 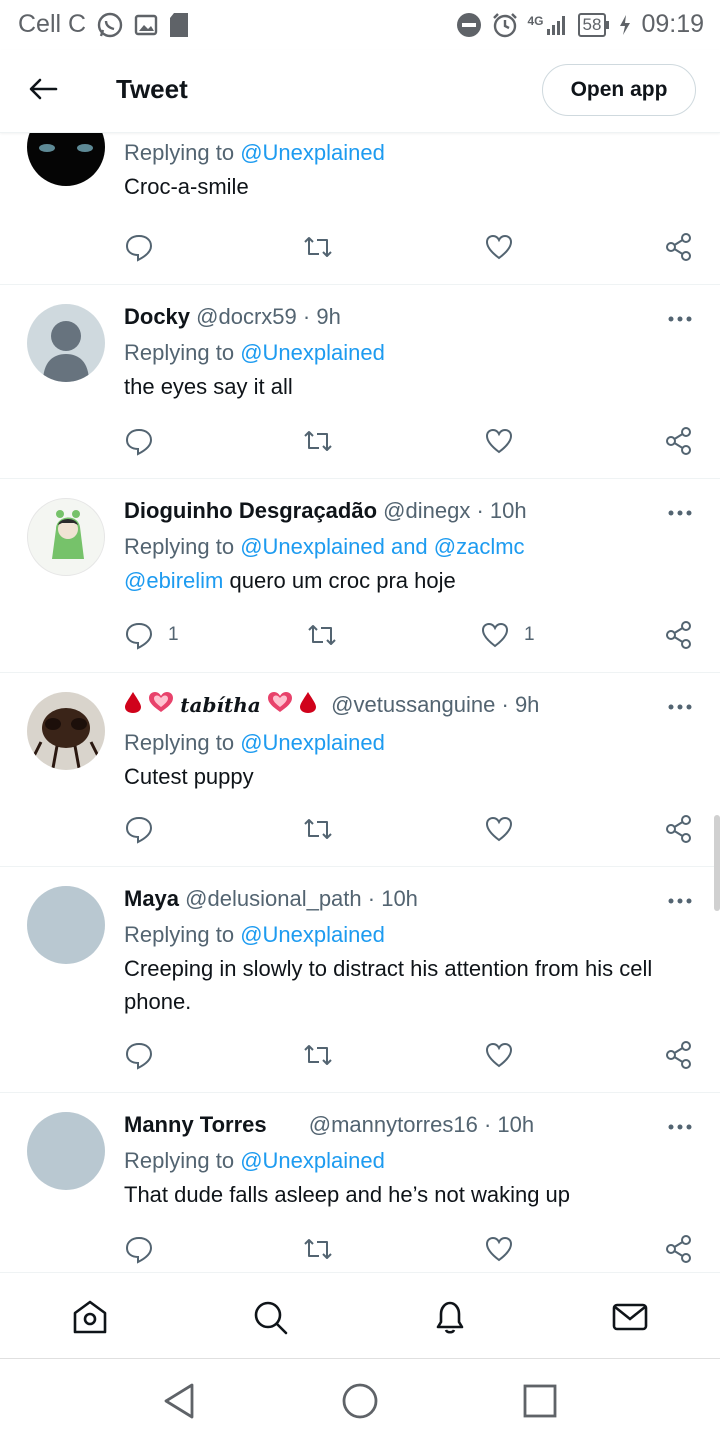 What do you see at coordinates (450, 1317) in the screenshot?
I see `notifications-icon` at bounding box center [450, 1317].